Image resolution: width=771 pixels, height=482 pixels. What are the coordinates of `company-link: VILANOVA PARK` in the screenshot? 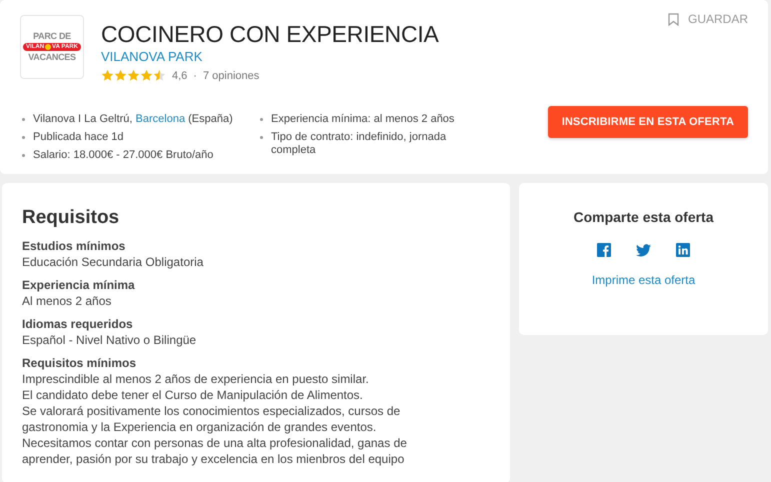 It's located at (151, 57).